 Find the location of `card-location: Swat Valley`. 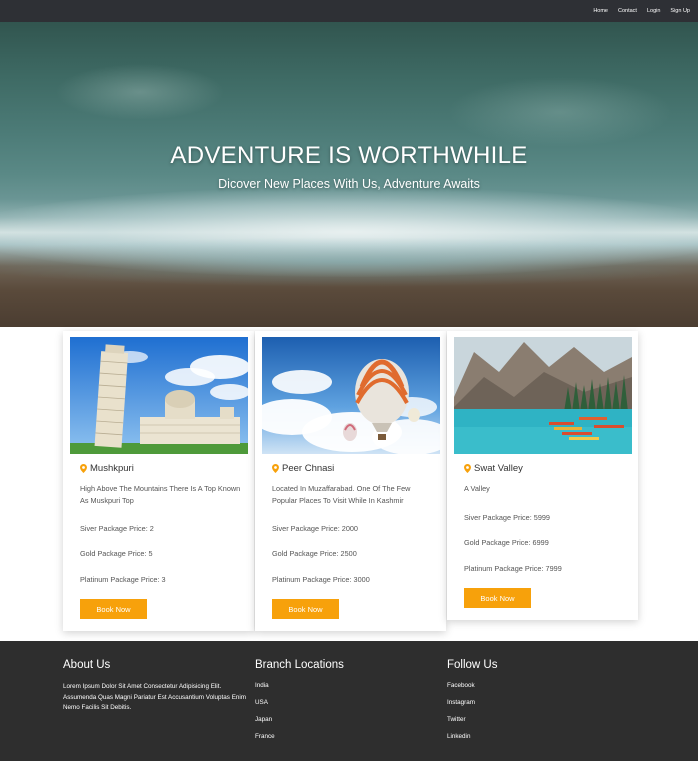

card-location: Swat Valley is located at coordinates (493, 468).